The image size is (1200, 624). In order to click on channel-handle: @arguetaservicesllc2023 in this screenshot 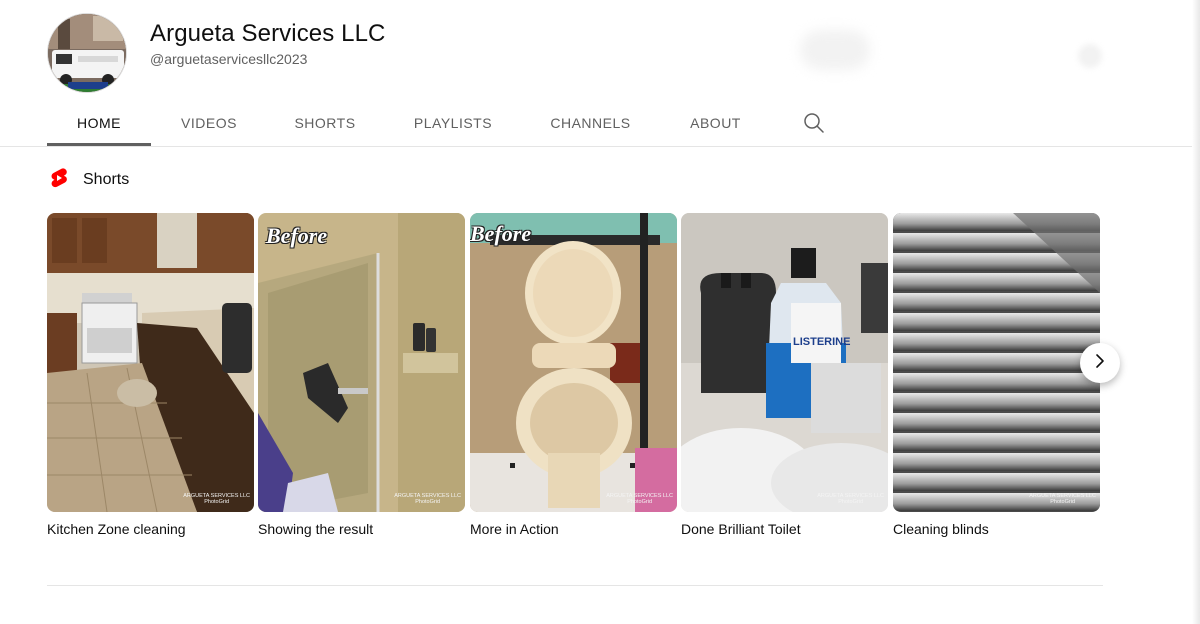, I will do `click(229, 59)`.